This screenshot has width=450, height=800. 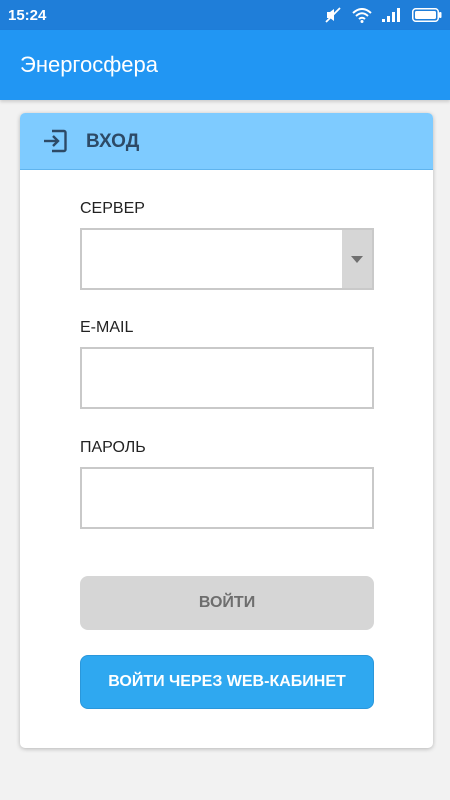 What do you see at coordinates (107, 327) in the screenshot?
I see `email-label: E-MAIL` at bounding box center [107, 327].